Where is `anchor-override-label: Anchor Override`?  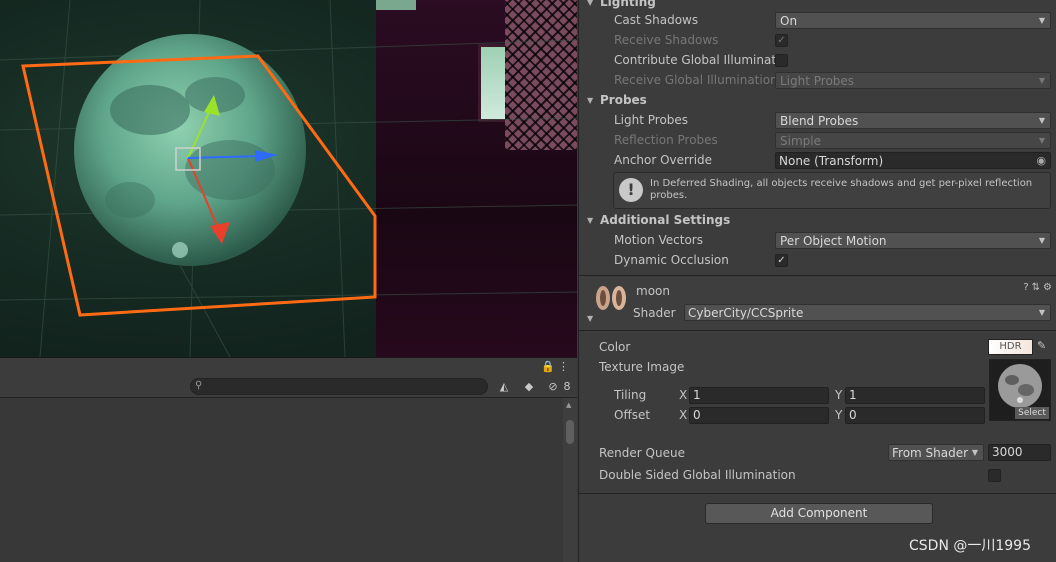
anchor-override-label: Anchor Override is located at coordinates (663, 160).